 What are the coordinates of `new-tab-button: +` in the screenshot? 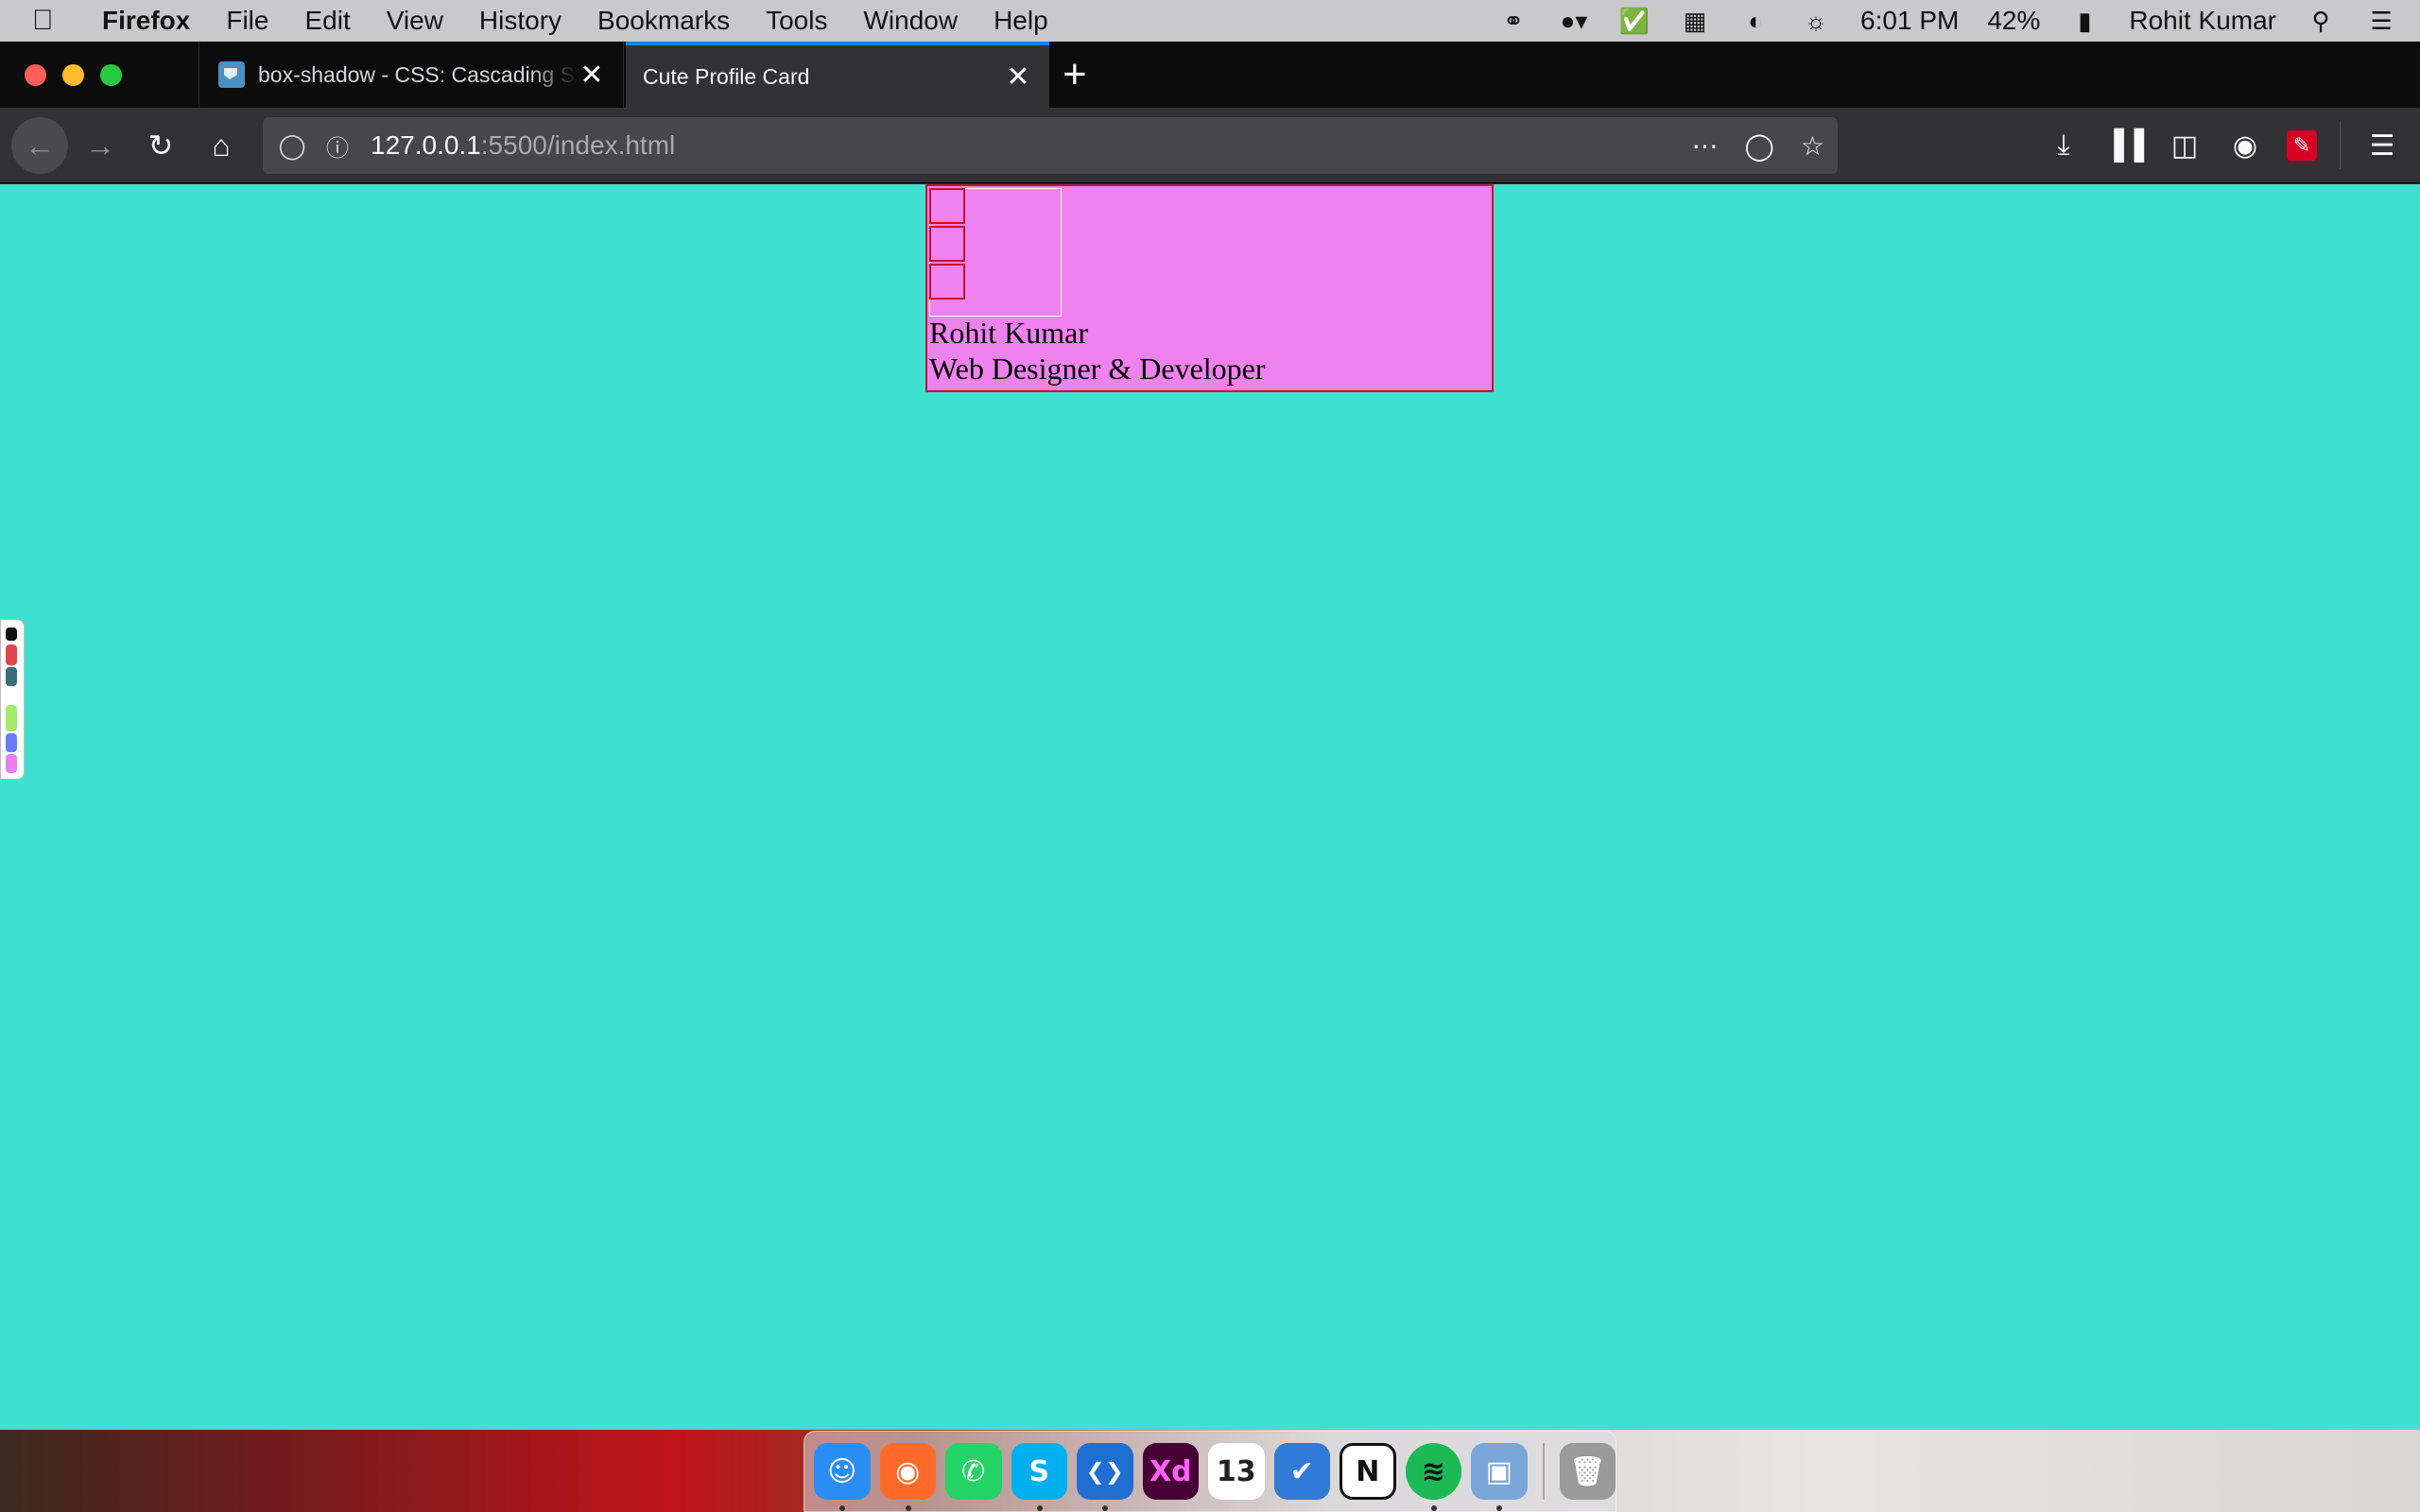 It's located at (1075, 74).